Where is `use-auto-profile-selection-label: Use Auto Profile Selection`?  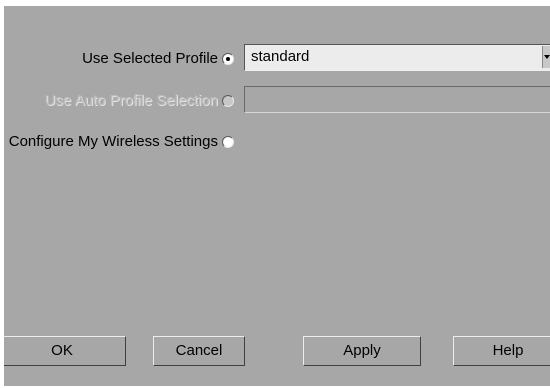 use-auto-profile-selection-label: Use Auto Profile Selection is located at coordinates (131, 100).